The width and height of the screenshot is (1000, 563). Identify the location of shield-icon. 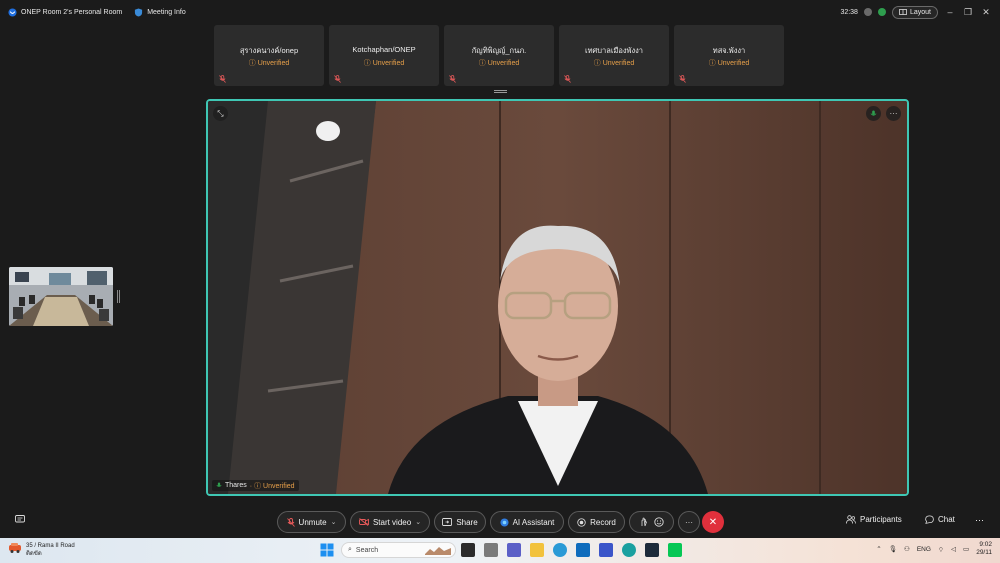
(139, 12).